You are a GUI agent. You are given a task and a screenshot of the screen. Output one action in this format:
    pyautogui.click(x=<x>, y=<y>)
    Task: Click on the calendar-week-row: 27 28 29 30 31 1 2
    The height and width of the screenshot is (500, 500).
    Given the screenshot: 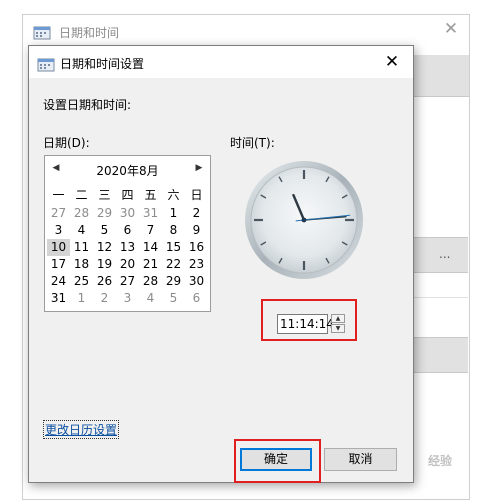 What is the action you would take?
    pyautogui.click(x=127, y=213)
    